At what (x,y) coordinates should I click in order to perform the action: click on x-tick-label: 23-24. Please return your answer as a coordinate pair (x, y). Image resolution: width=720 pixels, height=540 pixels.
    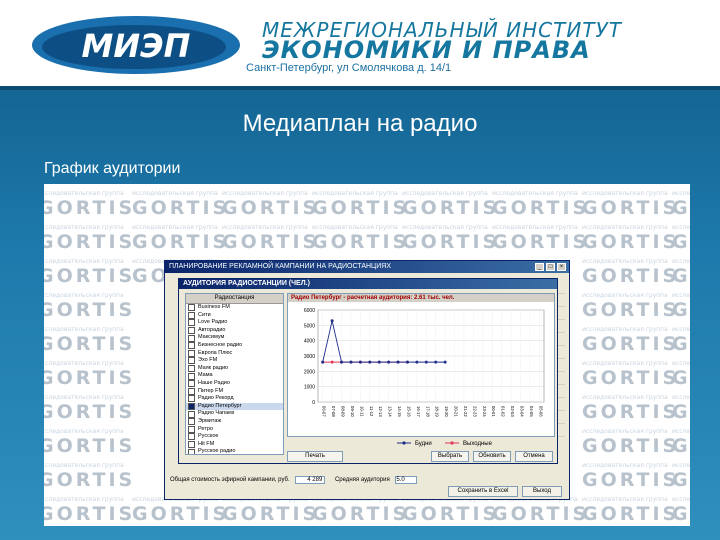
    Looking at the image, I should click on (484, 411).